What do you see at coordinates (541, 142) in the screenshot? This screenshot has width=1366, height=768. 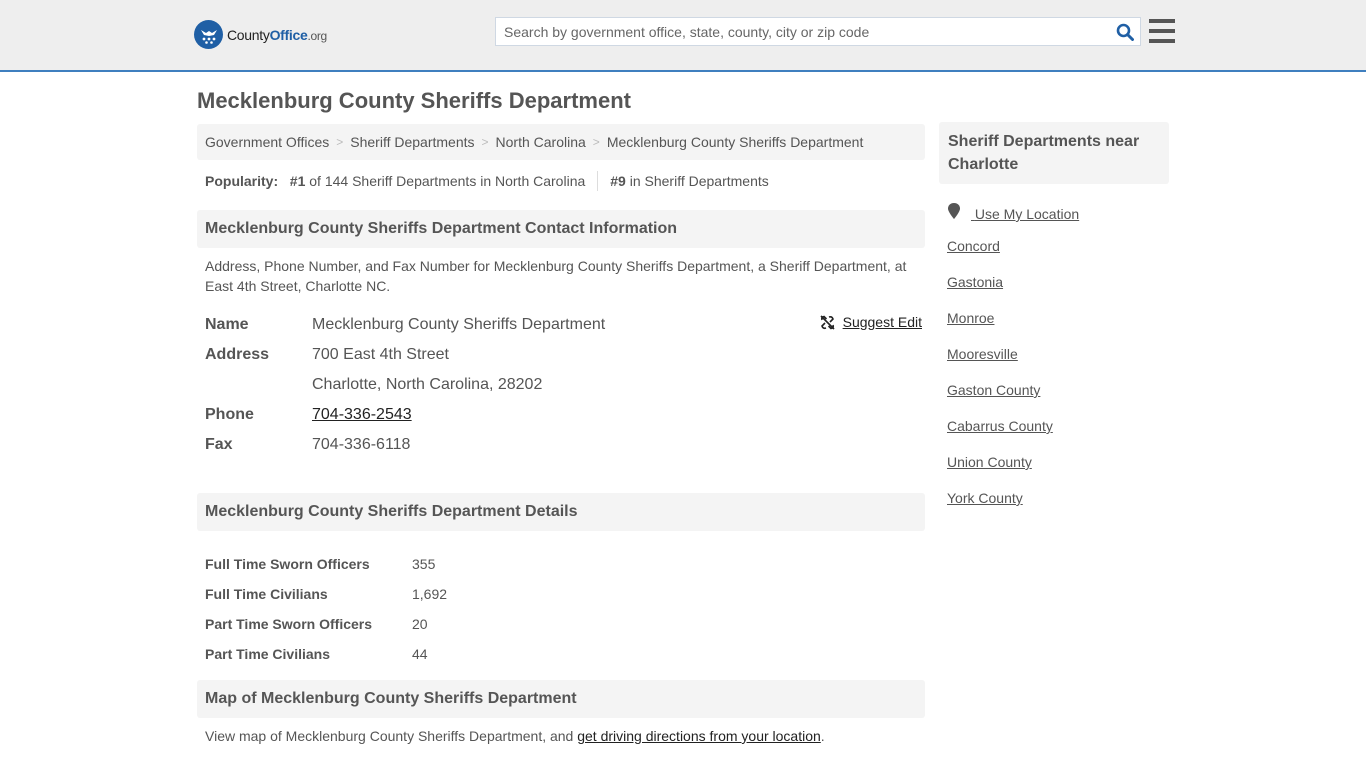 I see `breadcrumb-north-carolina: North Carolina` at bounding box center [541, 142].